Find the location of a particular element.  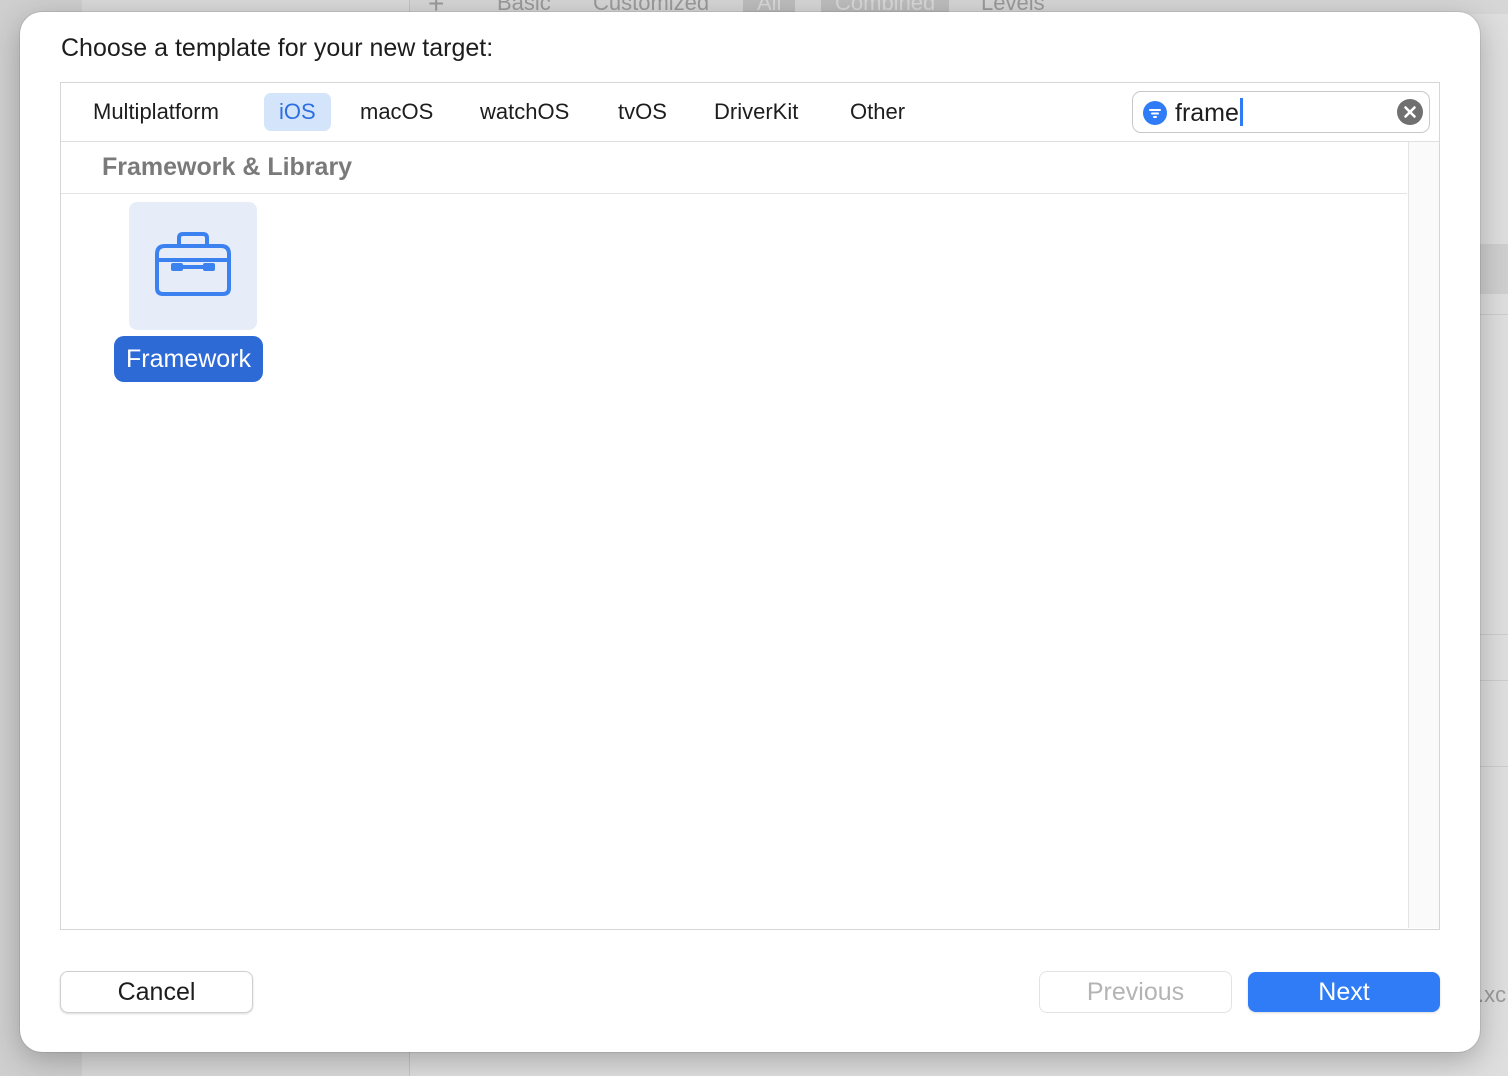

clear-icon is located at coordinates (1410, 112).